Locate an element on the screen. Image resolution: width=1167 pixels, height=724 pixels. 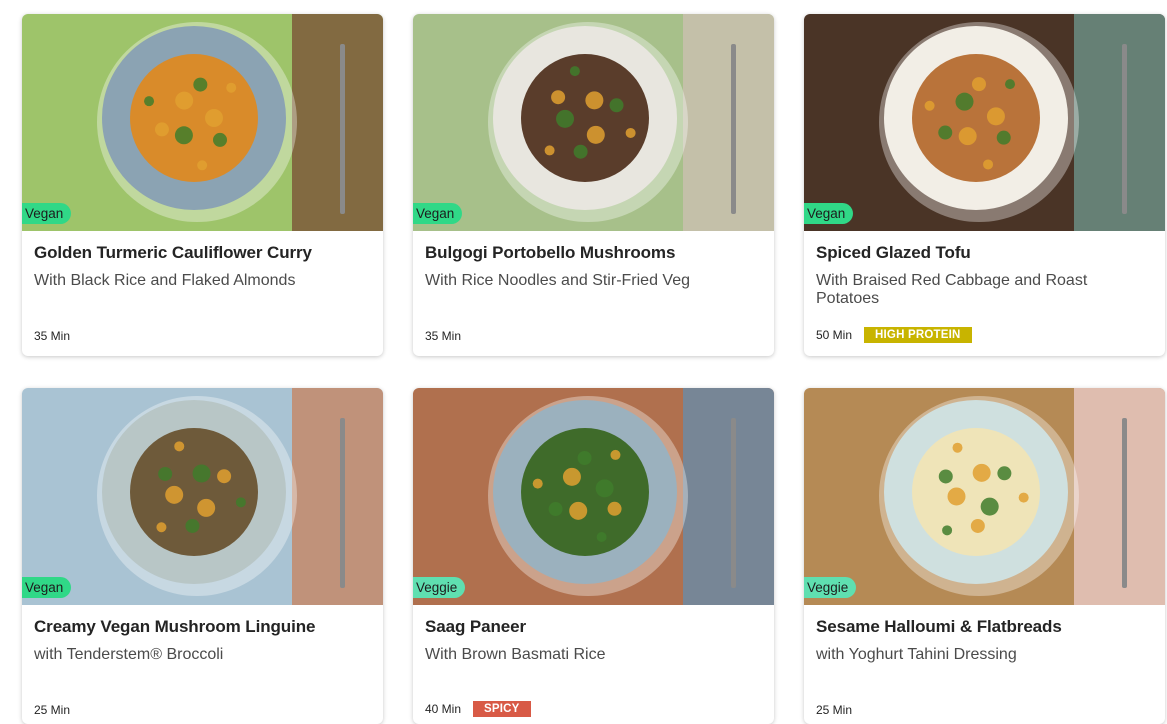
recipe-meta: 50 Min HIGH PROTEIN is located at coordinates (894, 335).